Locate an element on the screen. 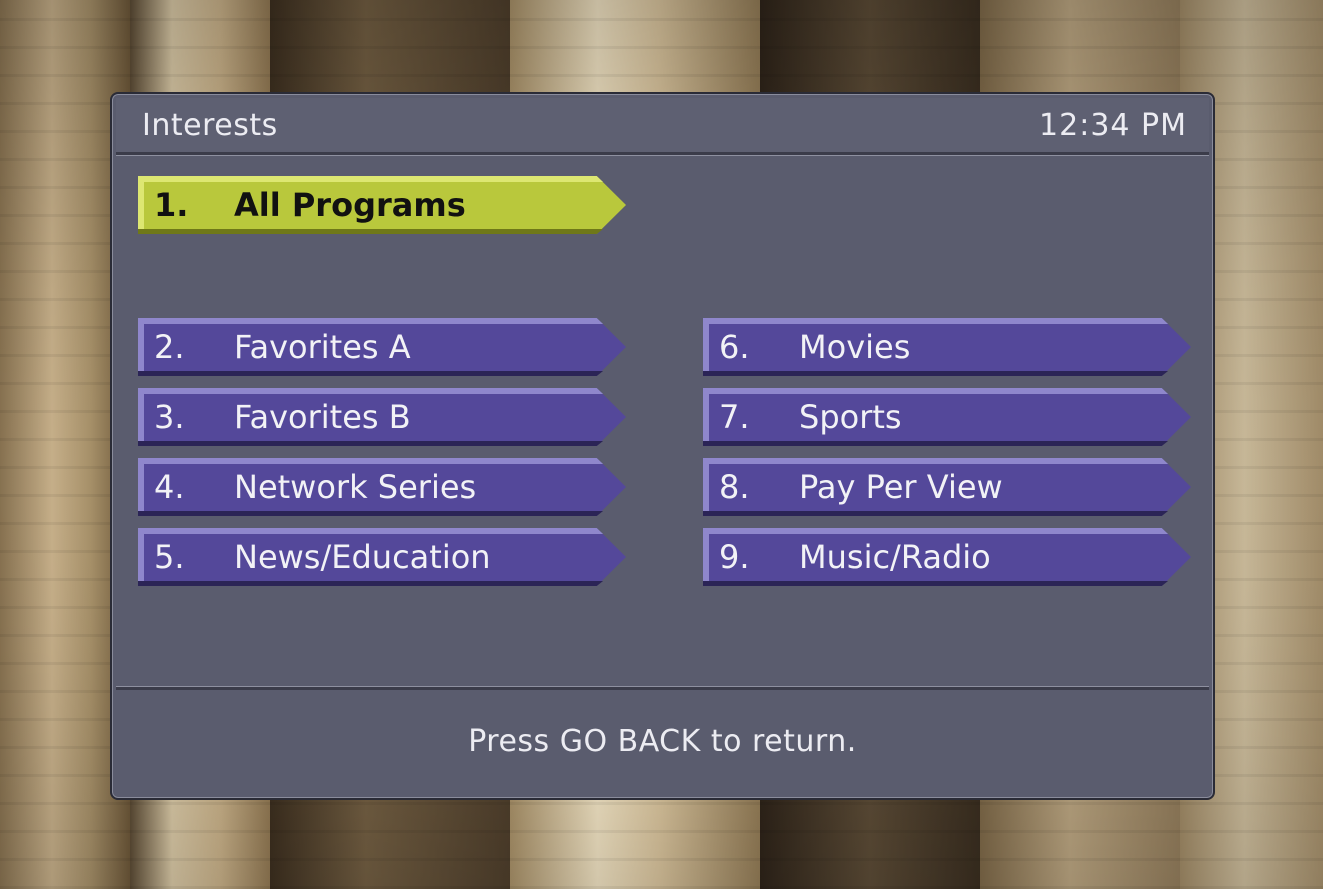 The image size is (1323, 889). menu-item-label: Favorites B is located at coordinates (322, 417).